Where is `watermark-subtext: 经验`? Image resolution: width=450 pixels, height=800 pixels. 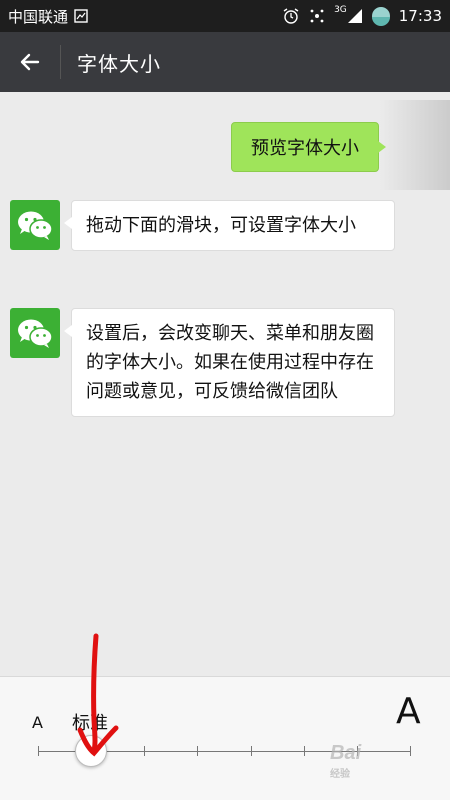
watermark-subtext: 经验 is located at coordinates (340, 774).